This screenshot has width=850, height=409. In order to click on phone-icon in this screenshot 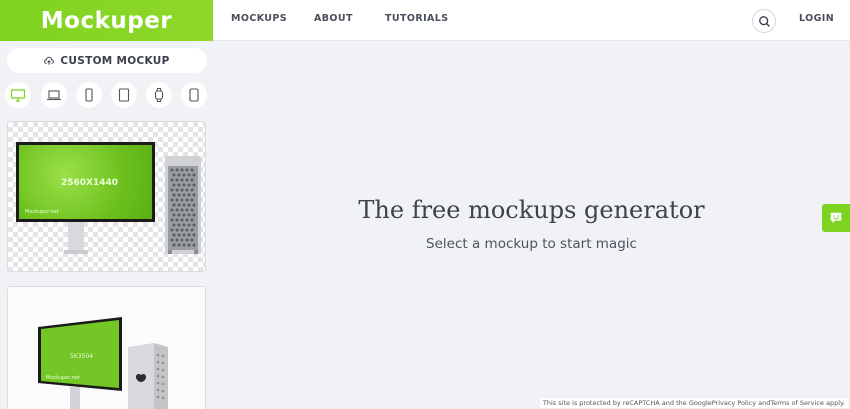, I will do `click(89, 95)`.